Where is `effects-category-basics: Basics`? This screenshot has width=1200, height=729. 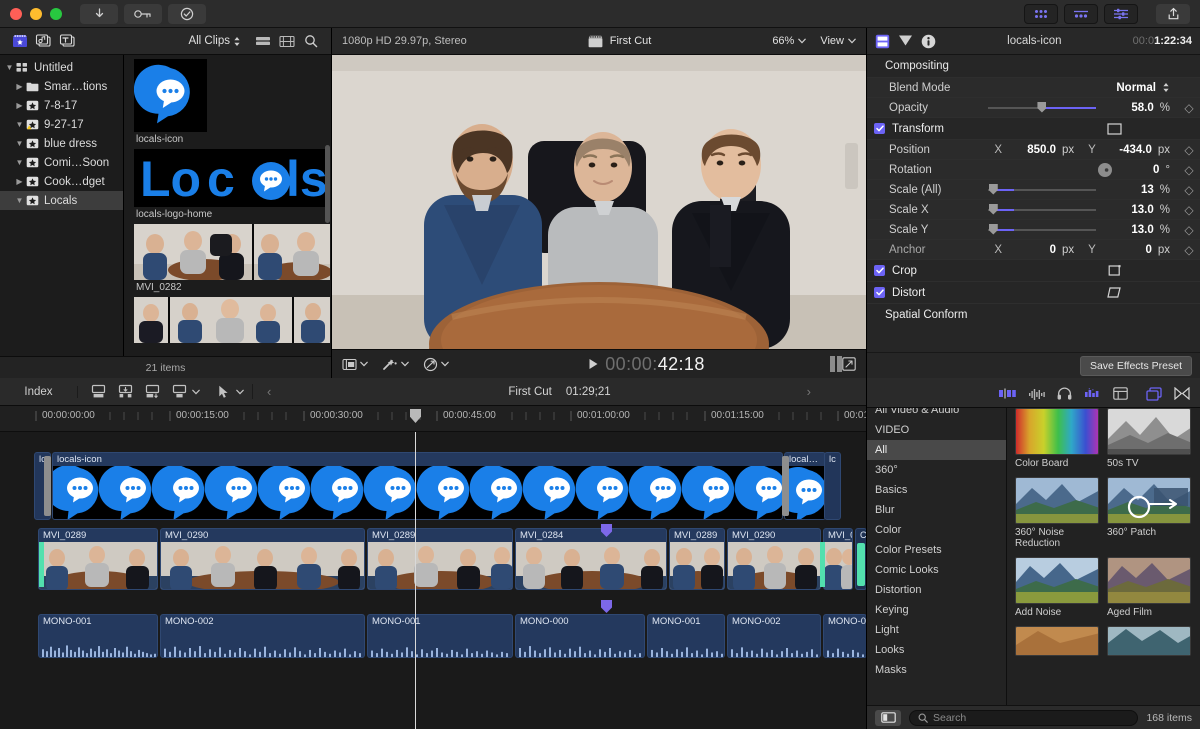 effects-category-basics: Basics is located at coordinates (936, 490).